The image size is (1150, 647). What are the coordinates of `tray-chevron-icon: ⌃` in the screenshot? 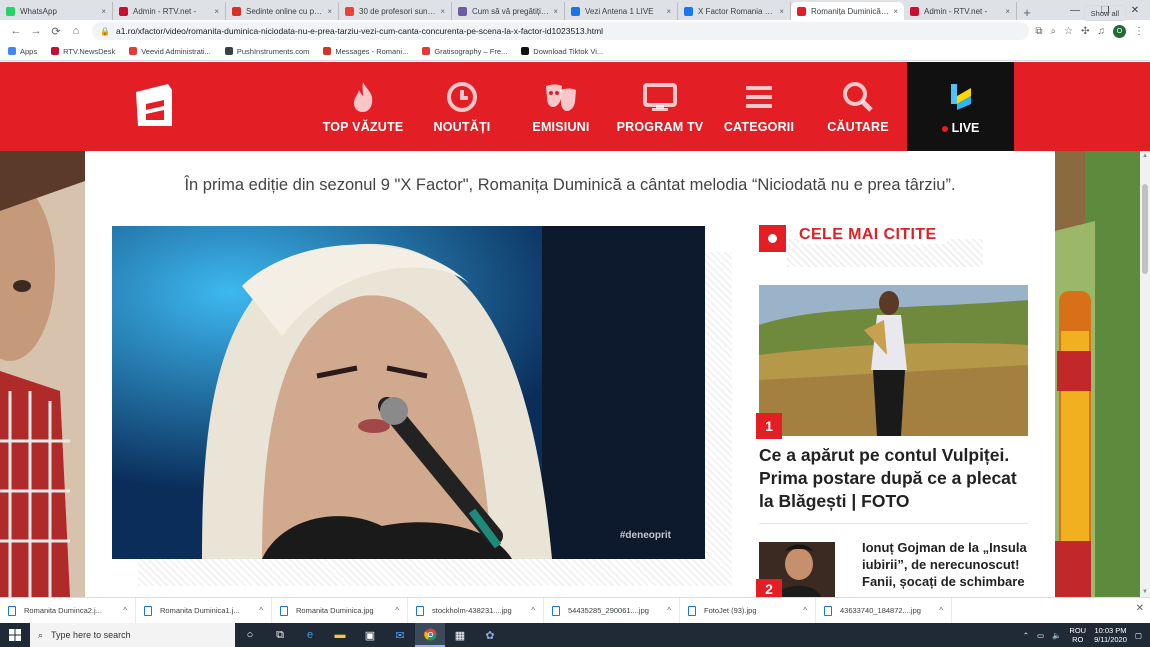 It's located at (1026, 635).